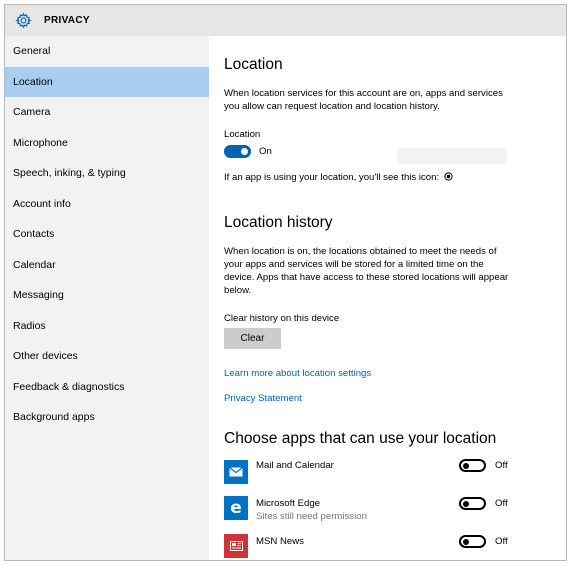 This screenshot has width=571, height=565. Describe the element at coordinates (452, 156) in the screenshot. I see `faded-overlay` at that location.